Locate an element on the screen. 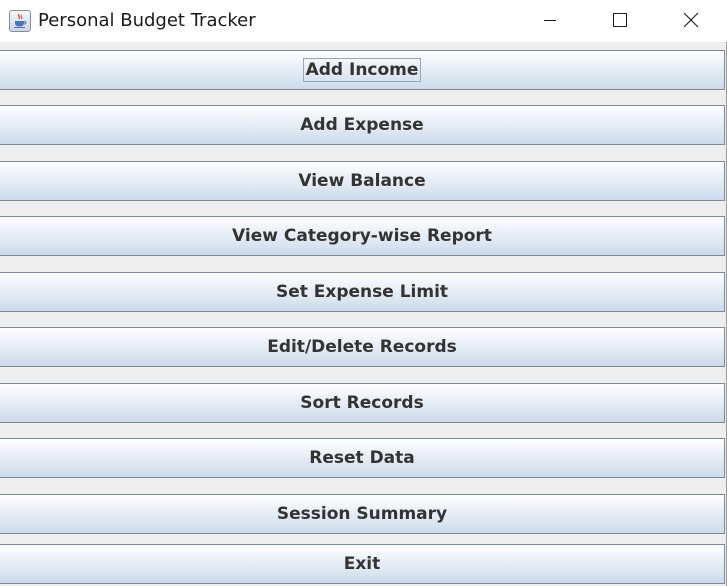 The height and width of the screenshot is (586, 727). reset-data-button: Reset Data is located at coordinates (362, 458).